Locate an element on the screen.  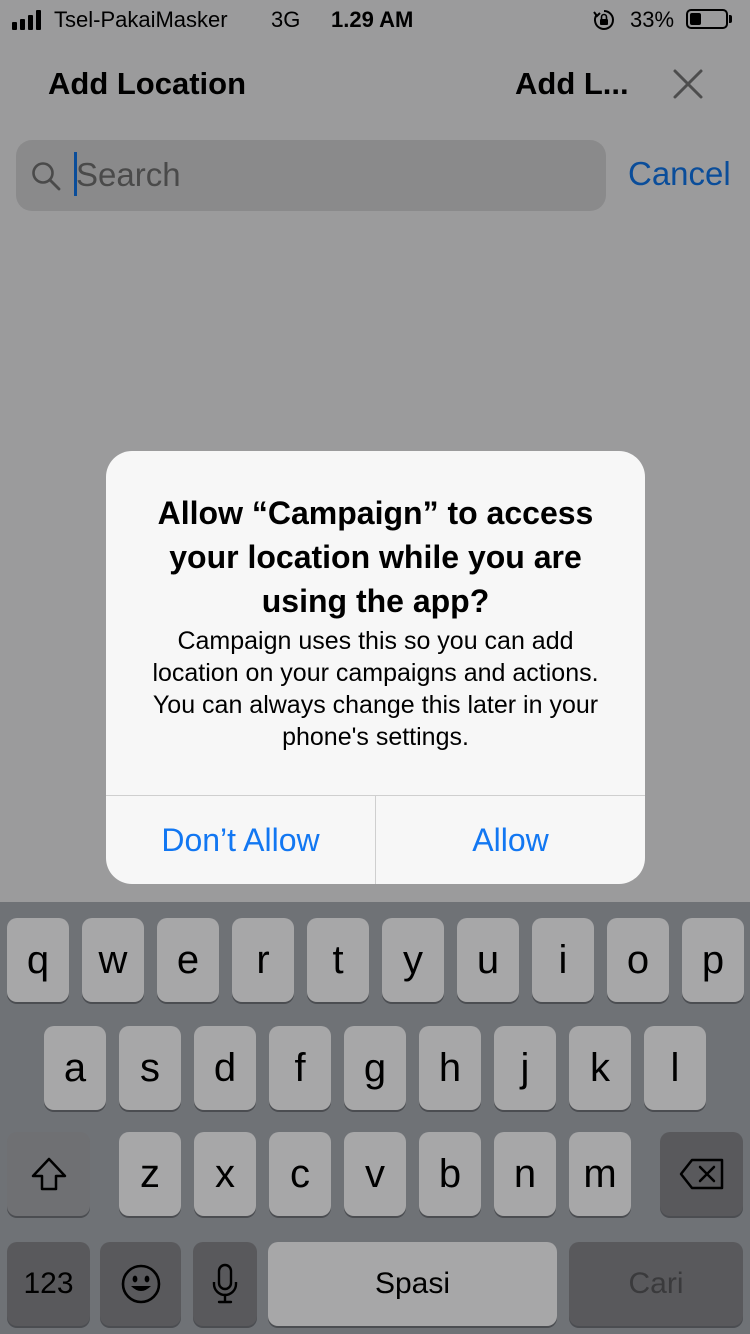
key-g: g is located at coordinates (375, 1068).